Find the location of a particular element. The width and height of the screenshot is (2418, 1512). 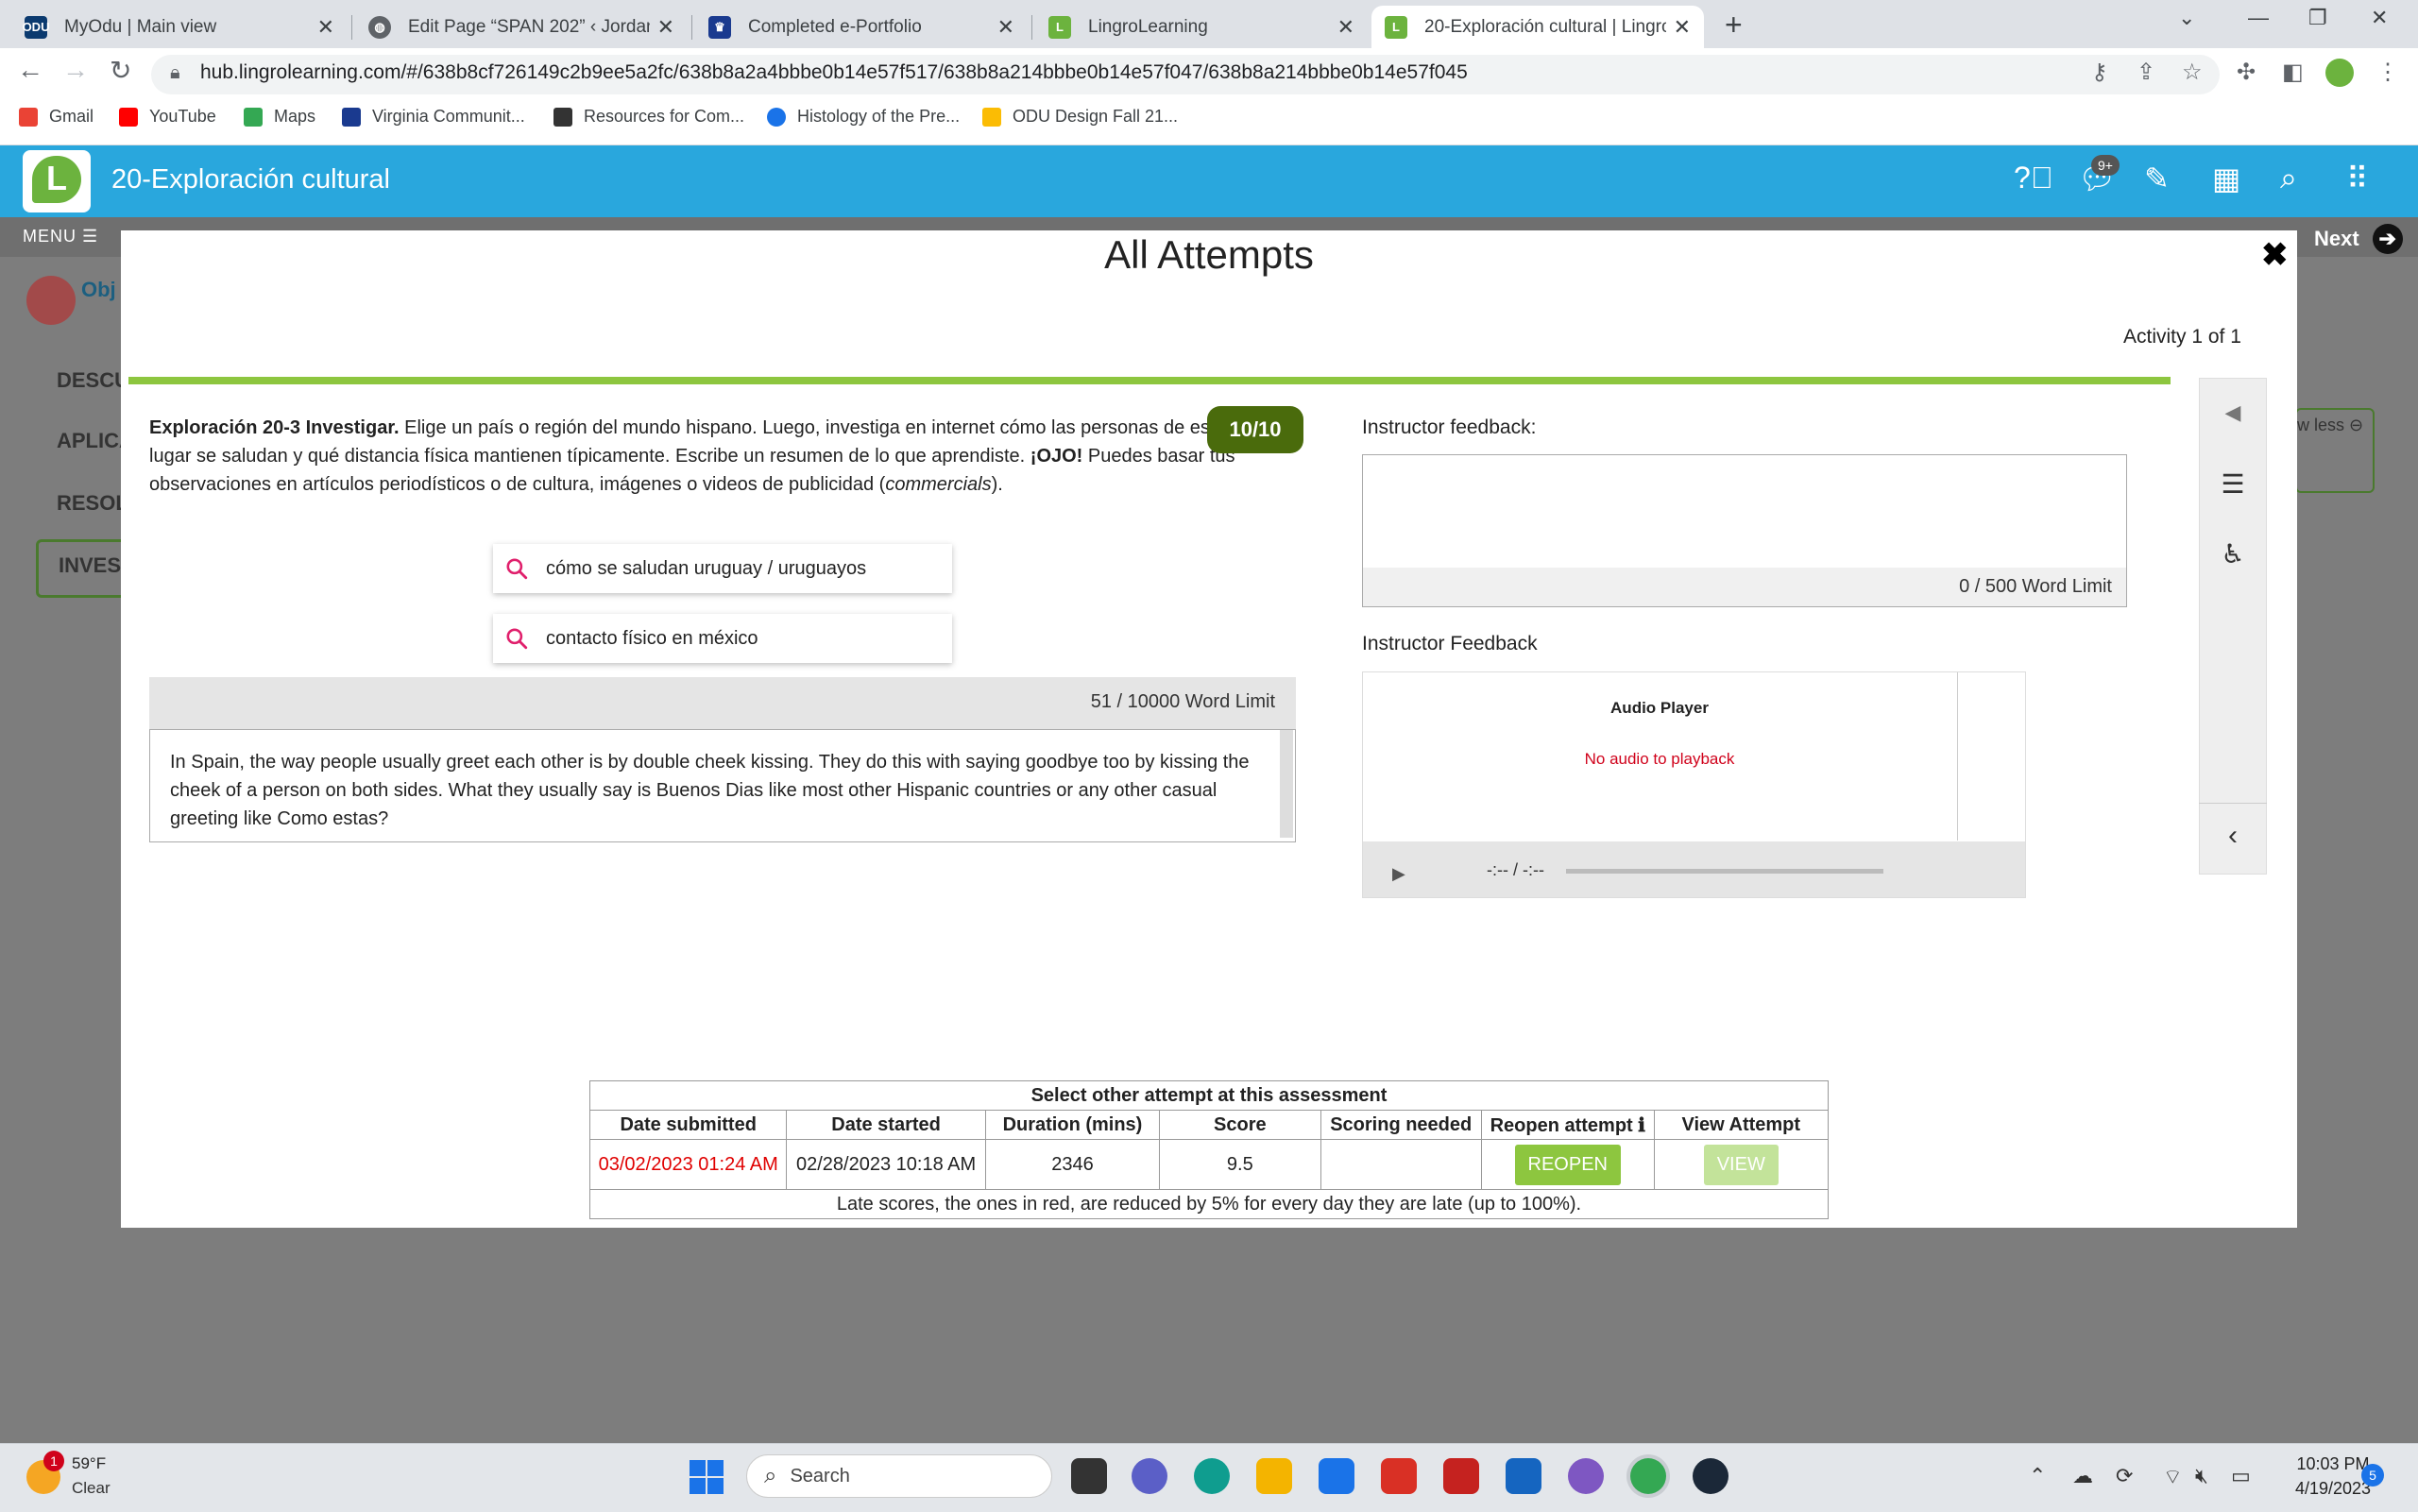

bookmark-gmail: Gmail is located at coordinates (57, 117).